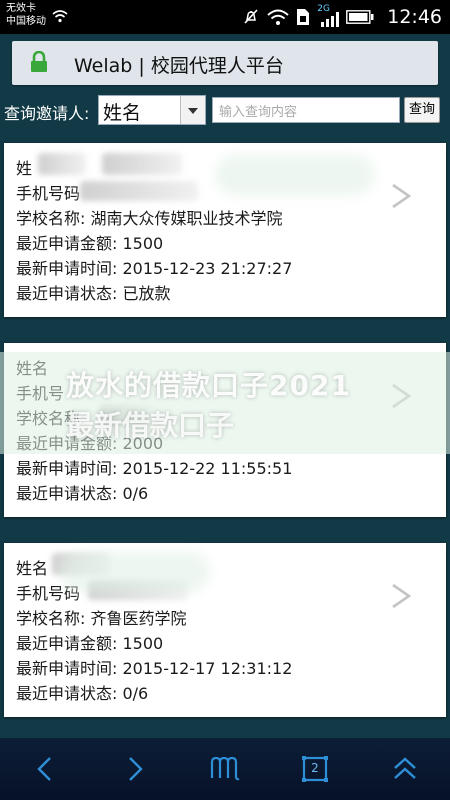 This screenshot has width=450, height=800. I want to click on phone-label: 手机号码, so click(48, 193).